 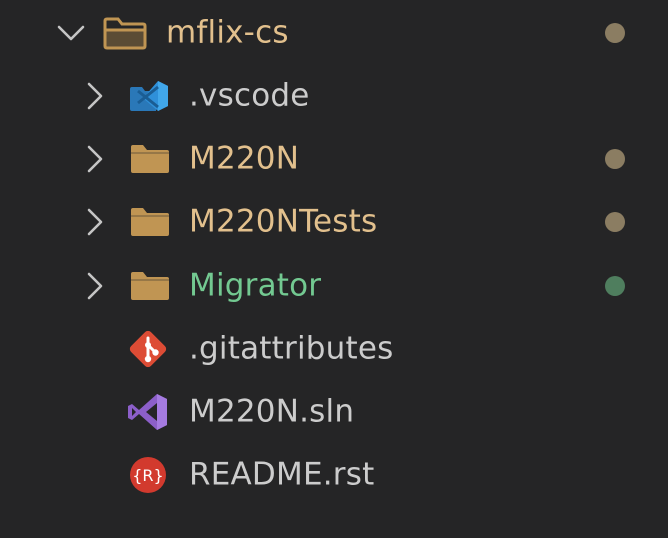 I want to click on tree-item-m220n: M220N, so click(x=334, y=158).